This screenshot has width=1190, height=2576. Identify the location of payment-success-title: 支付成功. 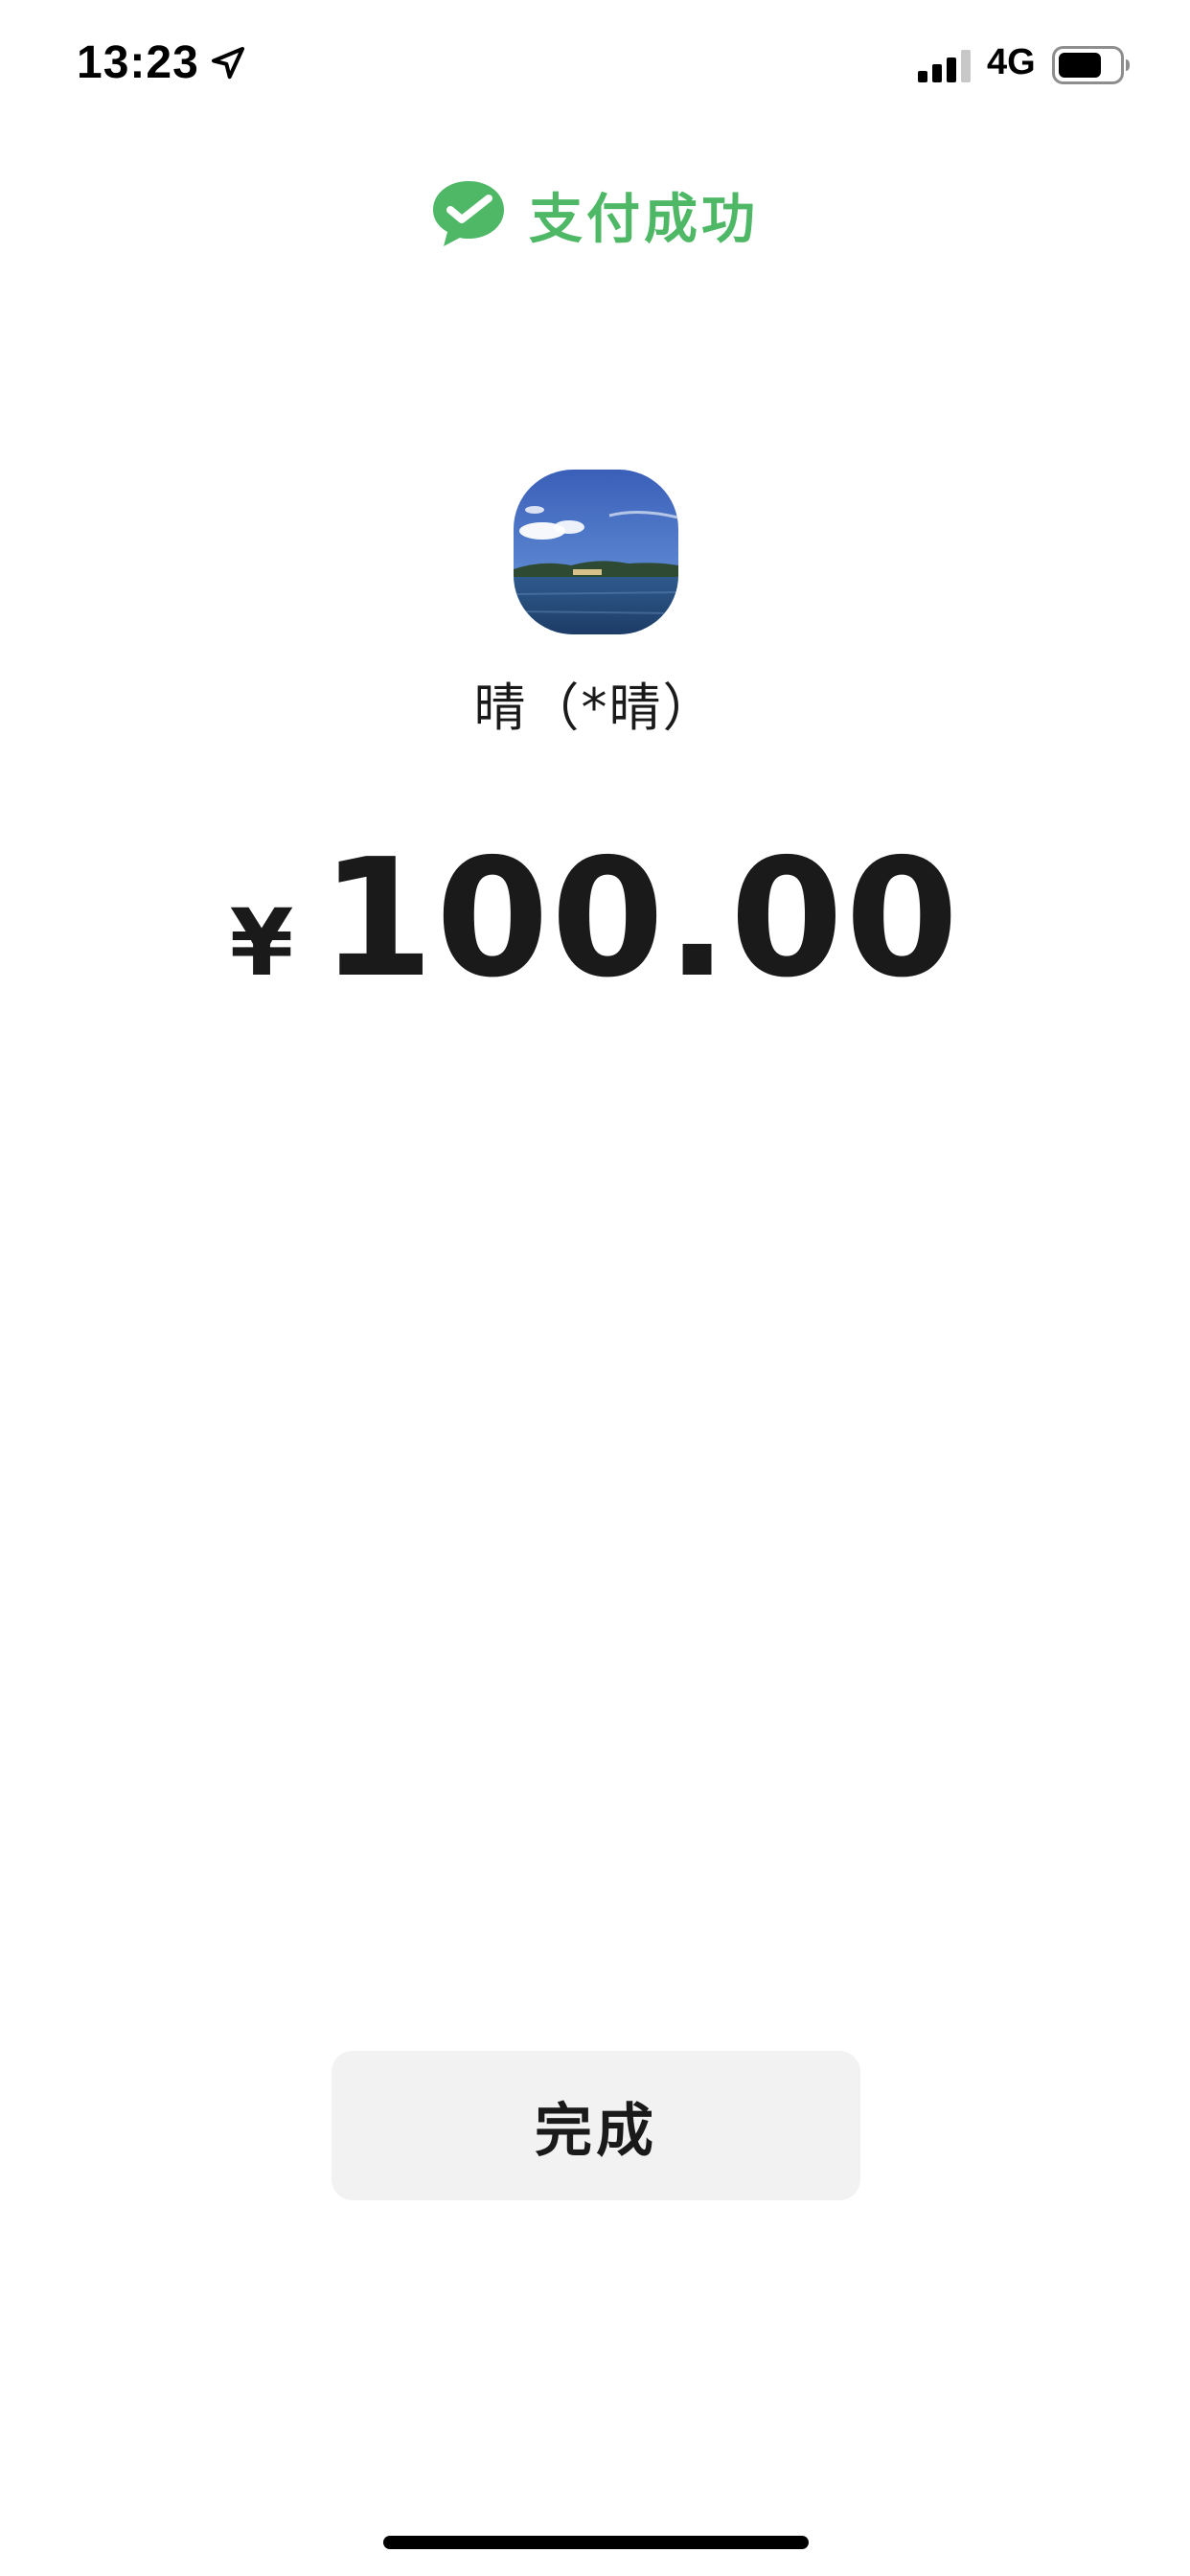
(644, 219).